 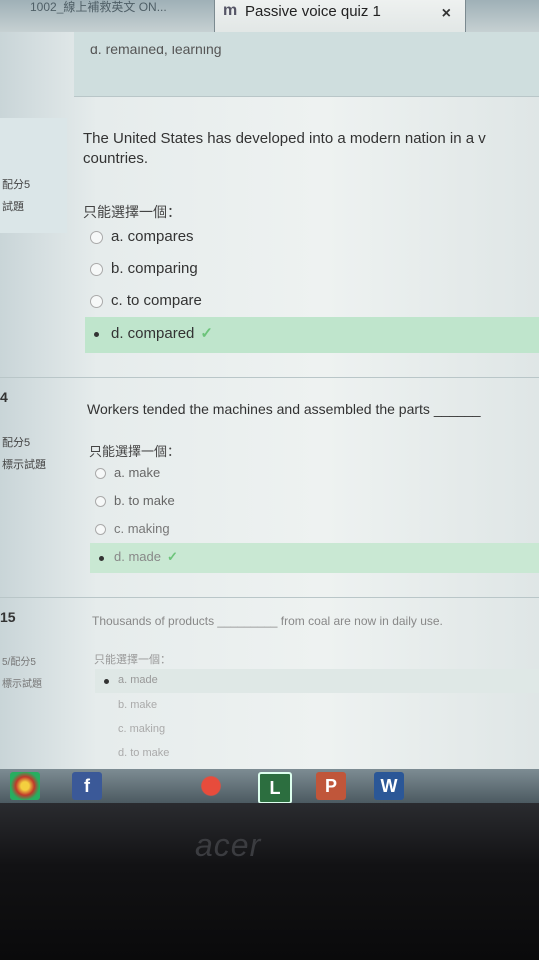 I want to click on windows-taskbar: f L P W, so click(x=269, y=786).